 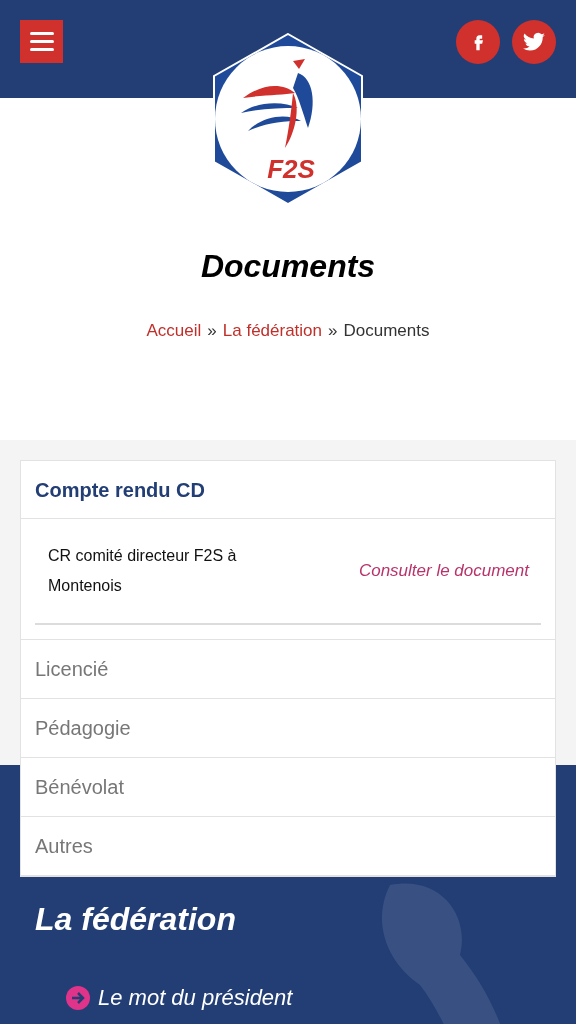 I want to click on facebook-button, so click(x=478, y=42).